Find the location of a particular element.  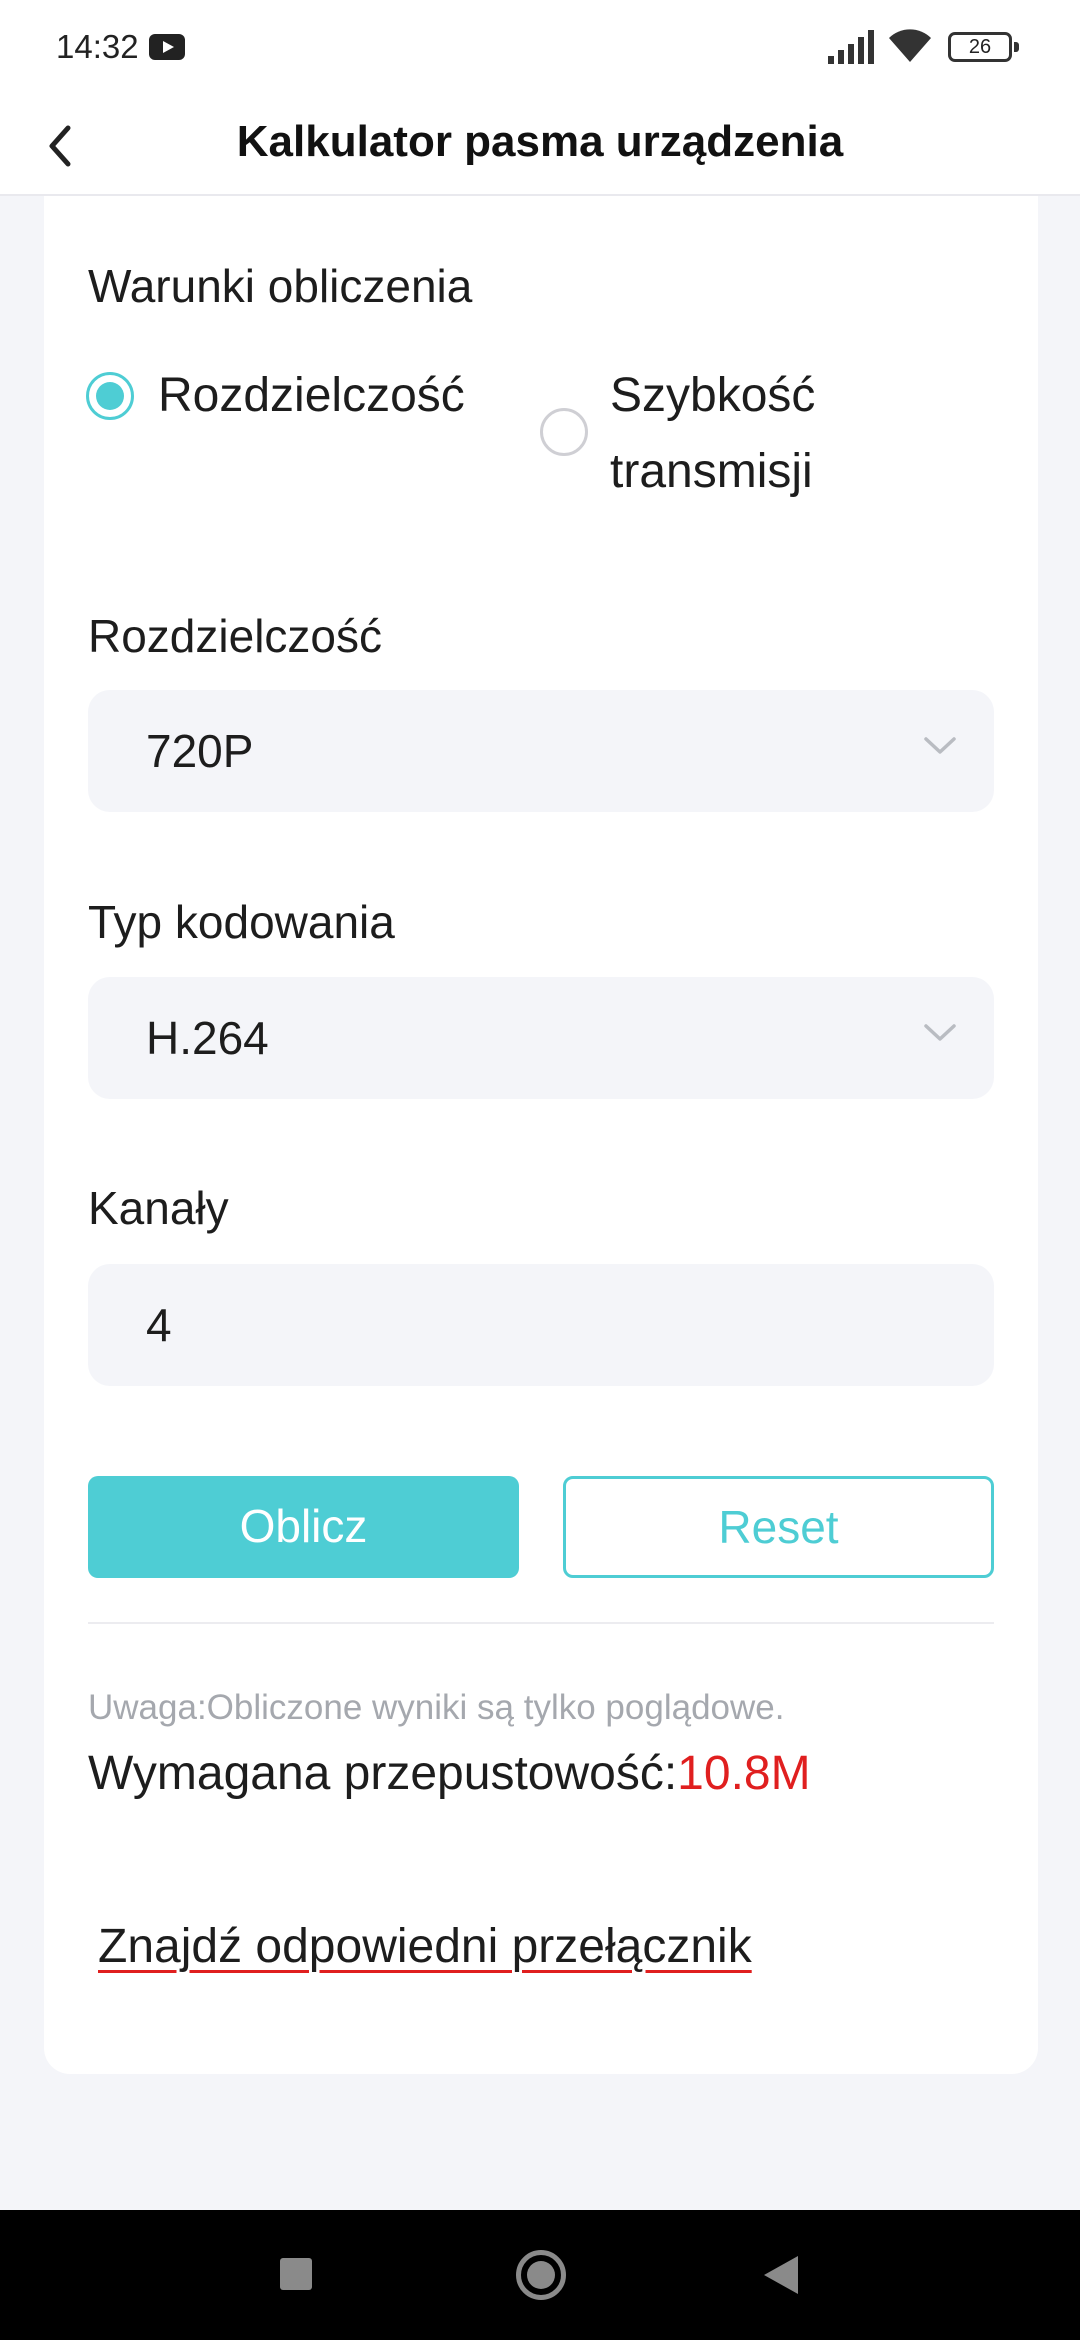

encoding-select: H.264 is located at coordinates (541, 1038).